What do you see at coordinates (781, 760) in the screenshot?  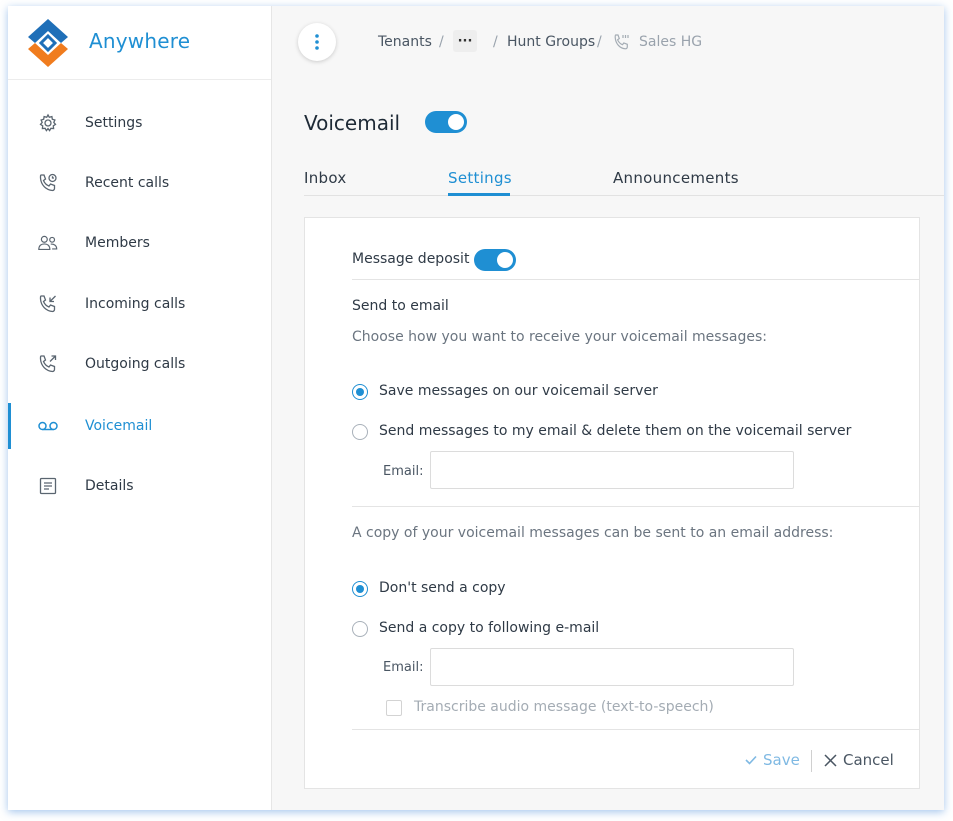 I see `save-label: Save` at bounding box center [781, 760].